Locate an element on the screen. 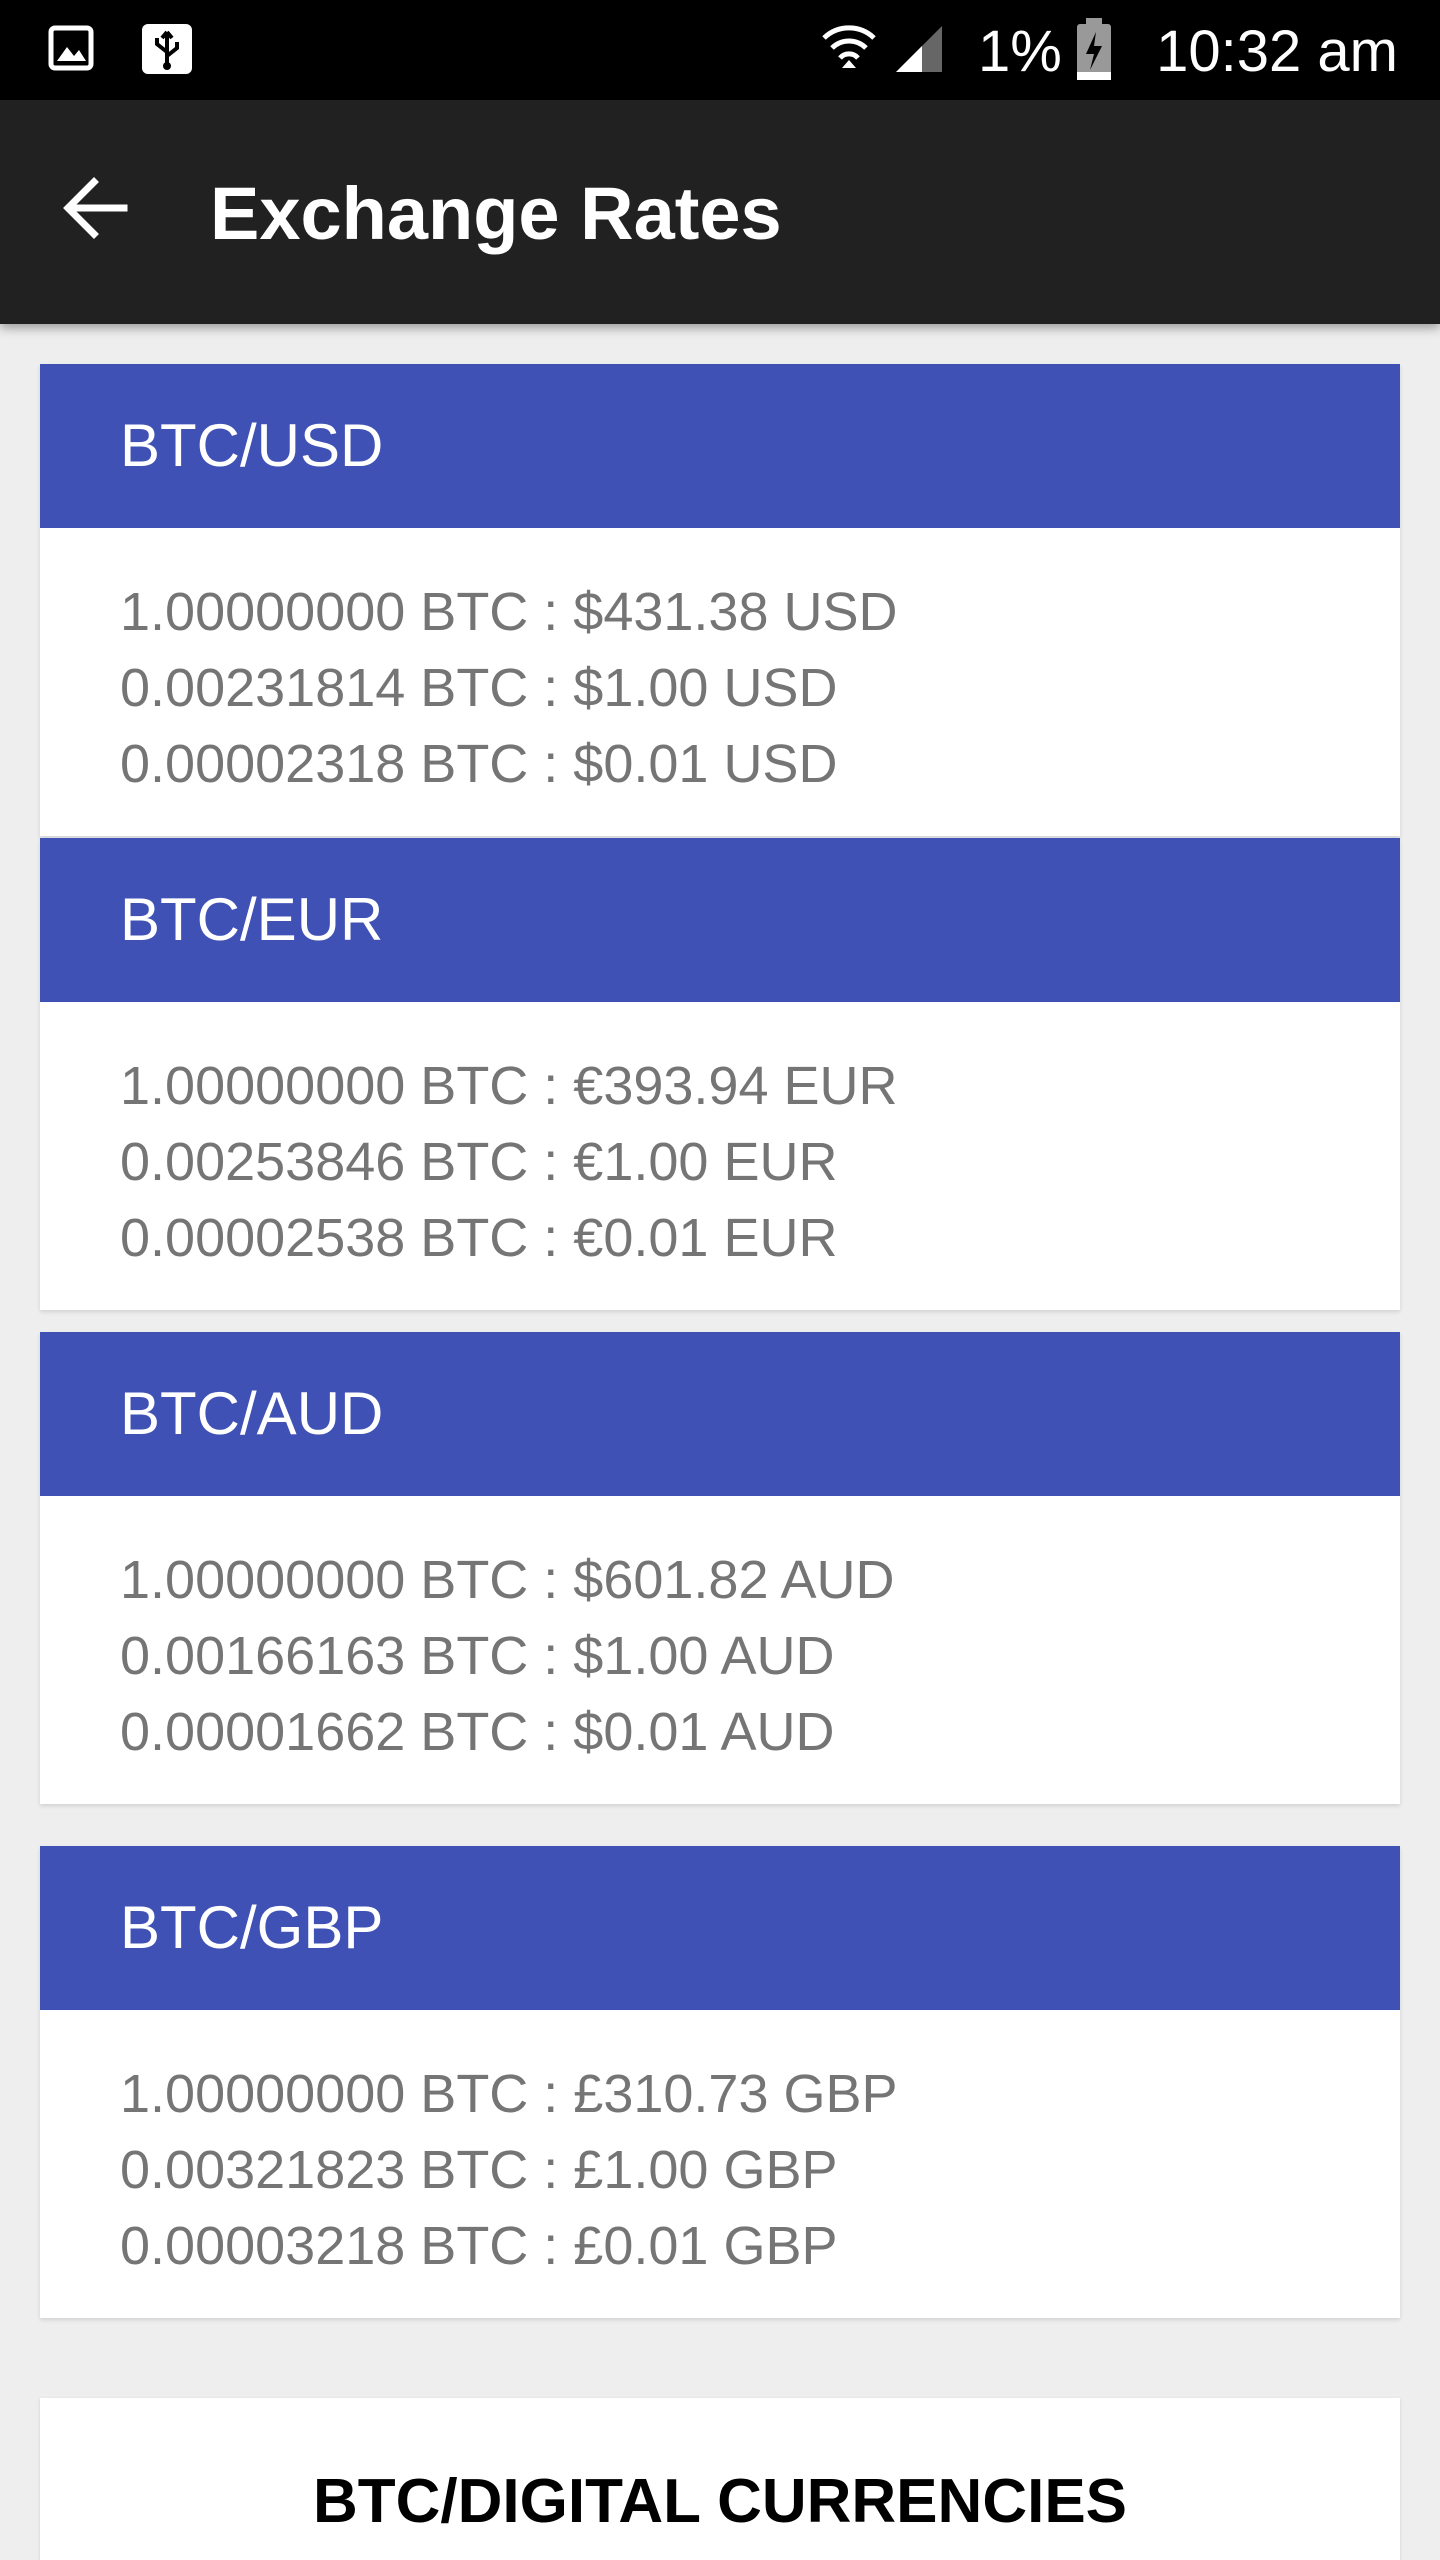  rate-line: 1.00000000 BTC : £310.73 GBP is located at coordinates (509, 2094).